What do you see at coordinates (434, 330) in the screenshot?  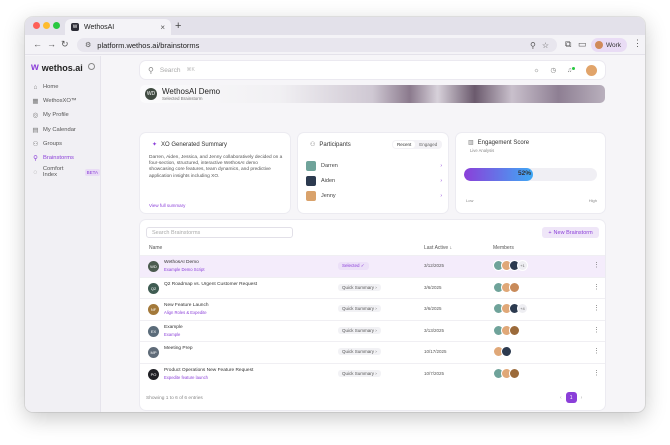 I see `last-active-date: 3/13/2025` at bounding box center [434, 330].